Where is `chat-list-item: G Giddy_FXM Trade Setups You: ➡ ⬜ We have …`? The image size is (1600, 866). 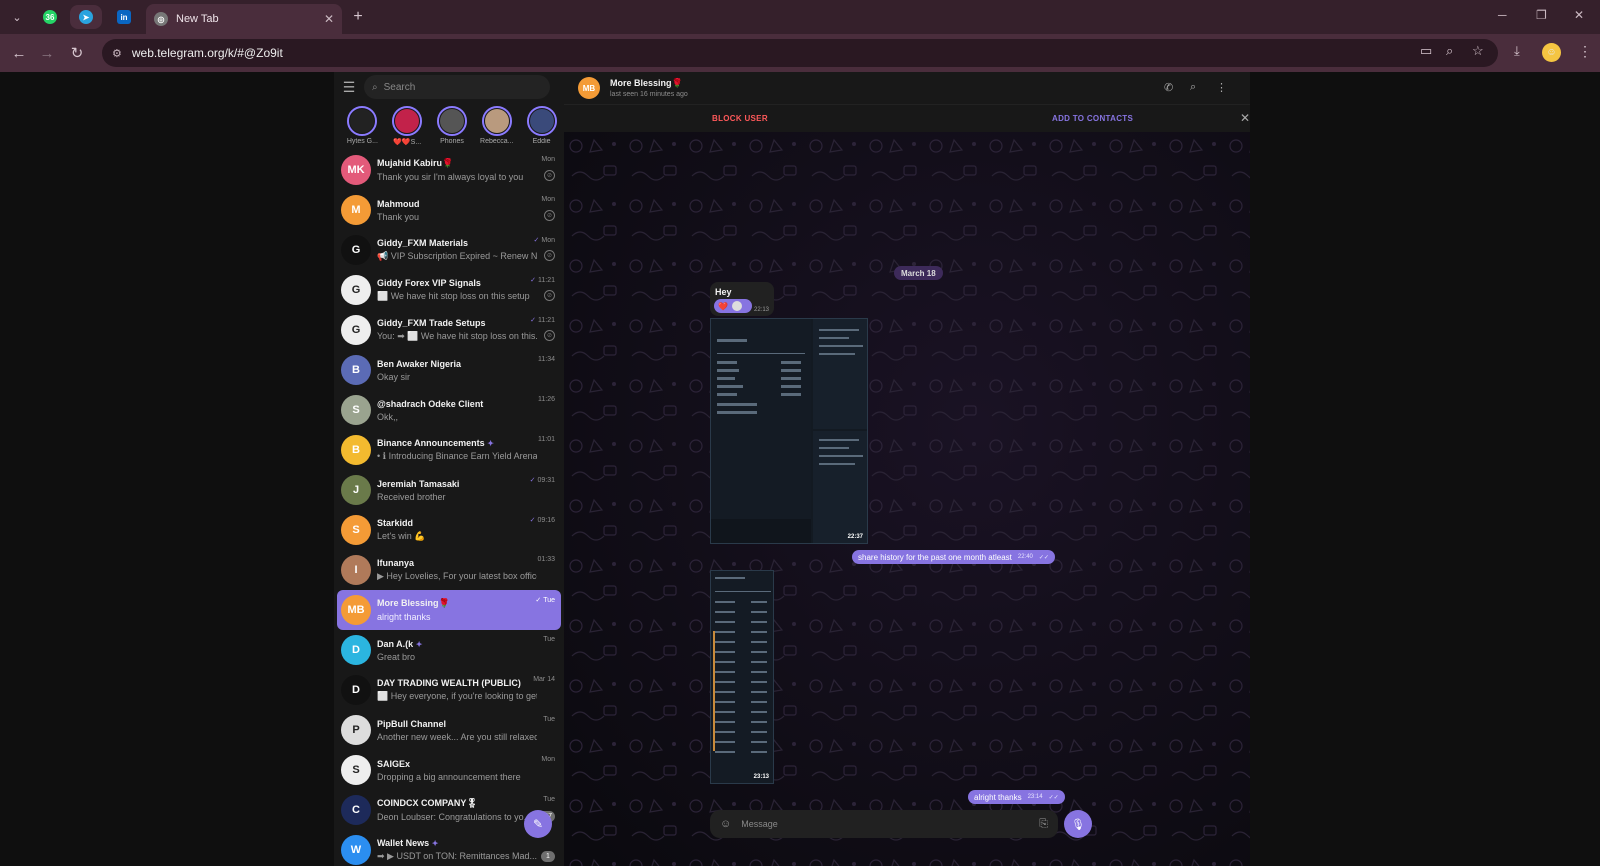
chat-list-item: G Giddy_FXM Trade Setups You: ➡ ⬜ We have … is located at coordinates (449, 330).